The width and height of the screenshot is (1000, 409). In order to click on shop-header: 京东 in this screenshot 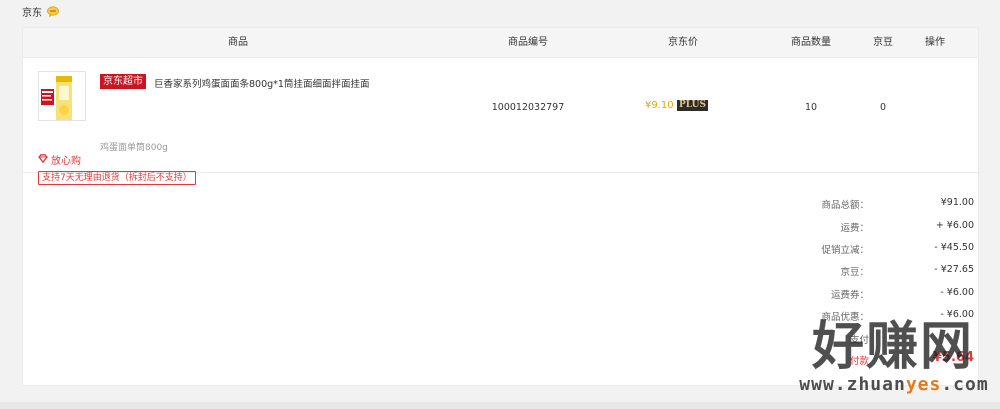, I will do `click(40, 11)`.